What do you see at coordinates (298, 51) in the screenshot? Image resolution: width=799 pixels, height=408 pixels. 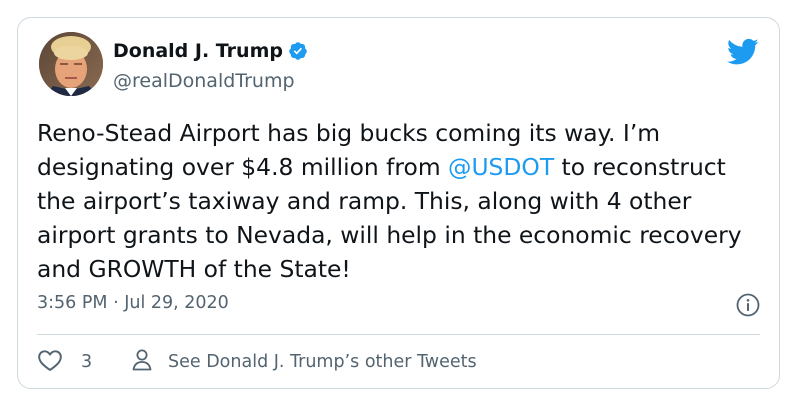 I see `verified-badge-icon` at bounding box center [298, 51].